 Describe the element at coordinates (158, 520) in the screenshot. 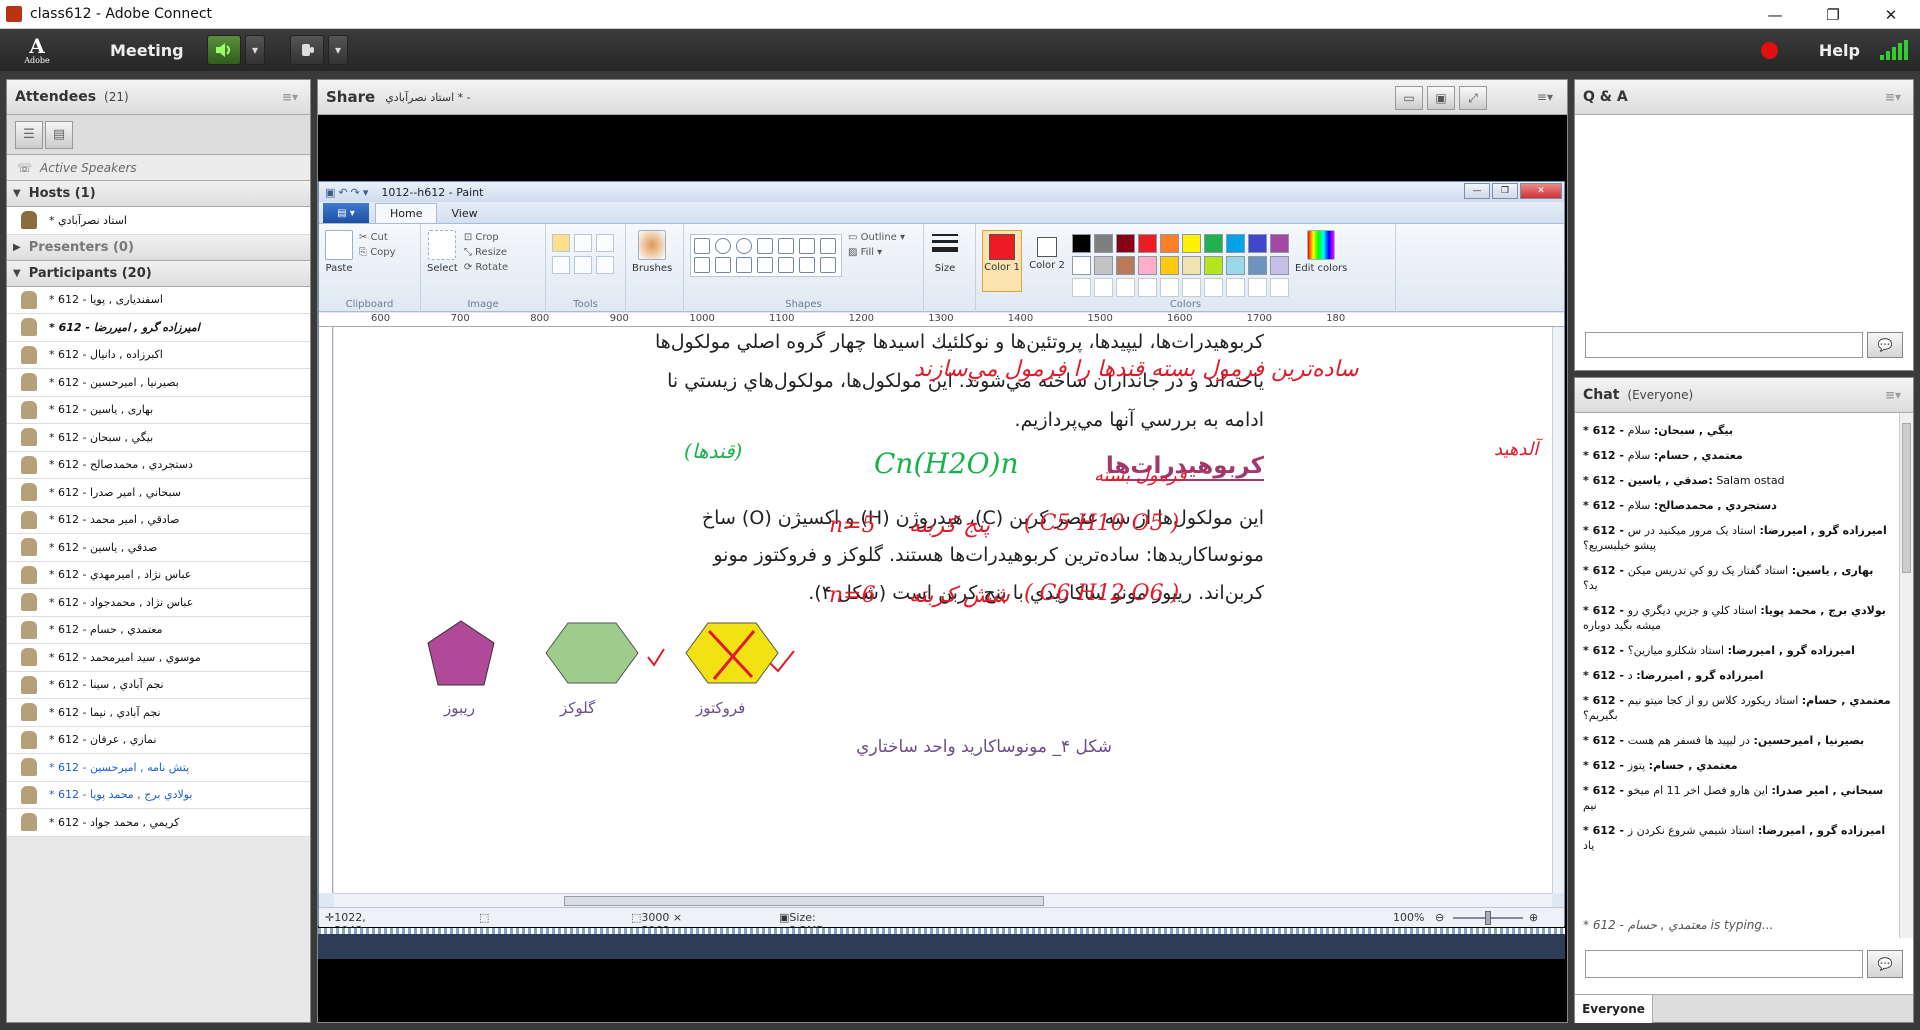

I see `participant-item: * 612 - صادقي , امير محمد` at that location.